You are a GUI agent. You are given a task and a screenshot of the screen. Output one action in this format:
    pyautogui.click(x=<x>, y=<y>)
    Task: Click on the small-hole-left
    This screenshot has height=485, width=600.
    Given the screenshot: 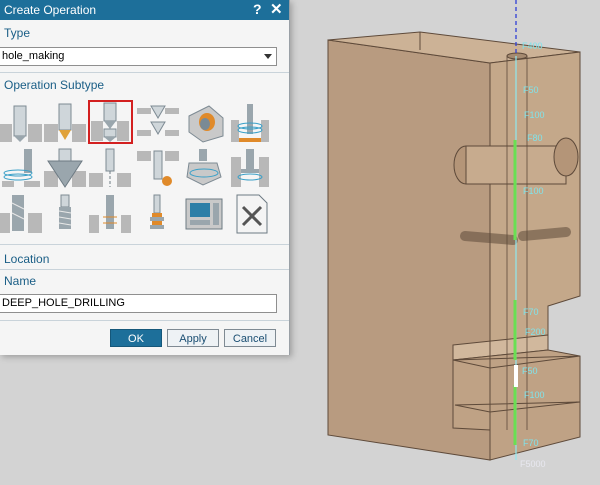 What is the action you would take?
    pyautogui.click(x=489, y=238)
    